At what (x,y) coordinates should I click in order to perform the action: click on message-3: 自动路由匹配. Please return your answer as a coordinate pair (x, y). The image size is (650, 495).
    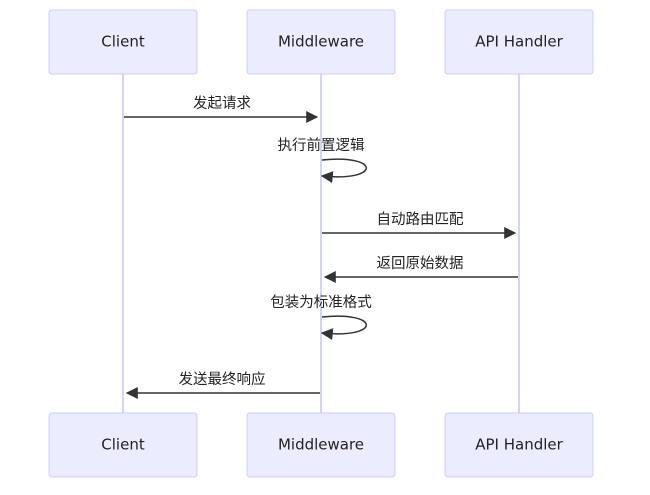
    Looking at the image, I should click on (419, 225).